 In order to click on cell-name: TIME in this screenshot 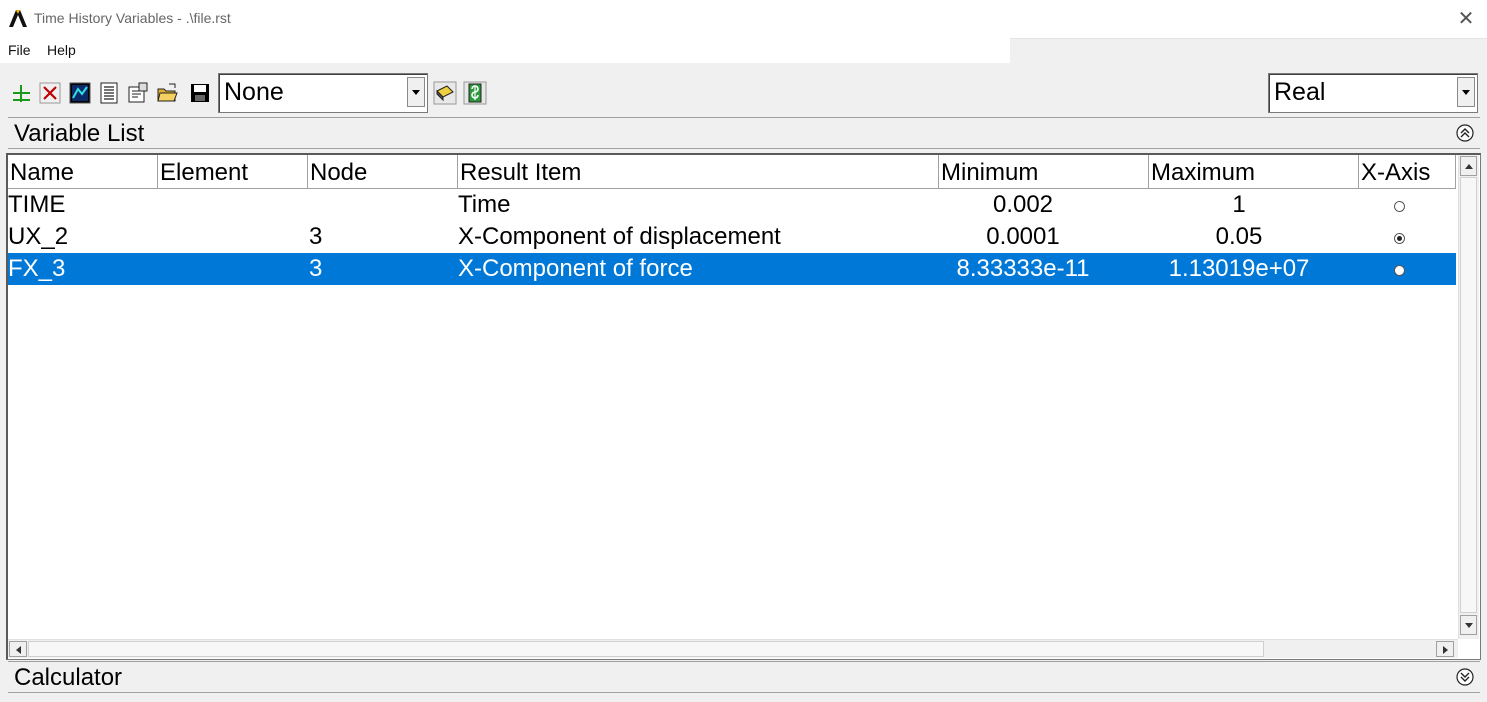, I will do `click(37, 204)`.